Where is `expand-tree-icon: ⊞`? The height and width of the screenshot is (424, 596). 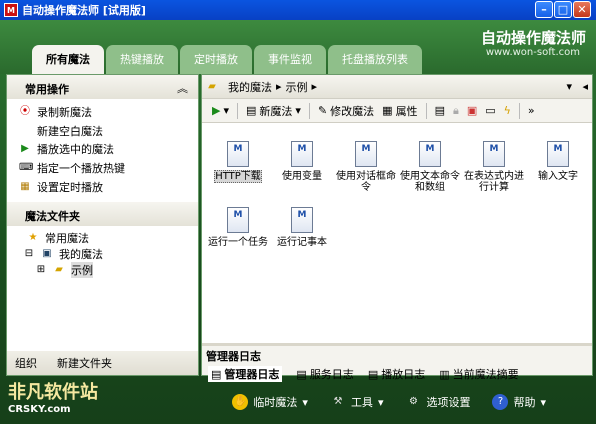
expand-tree-icon: ⊞ is located at coordinates (41, 270).